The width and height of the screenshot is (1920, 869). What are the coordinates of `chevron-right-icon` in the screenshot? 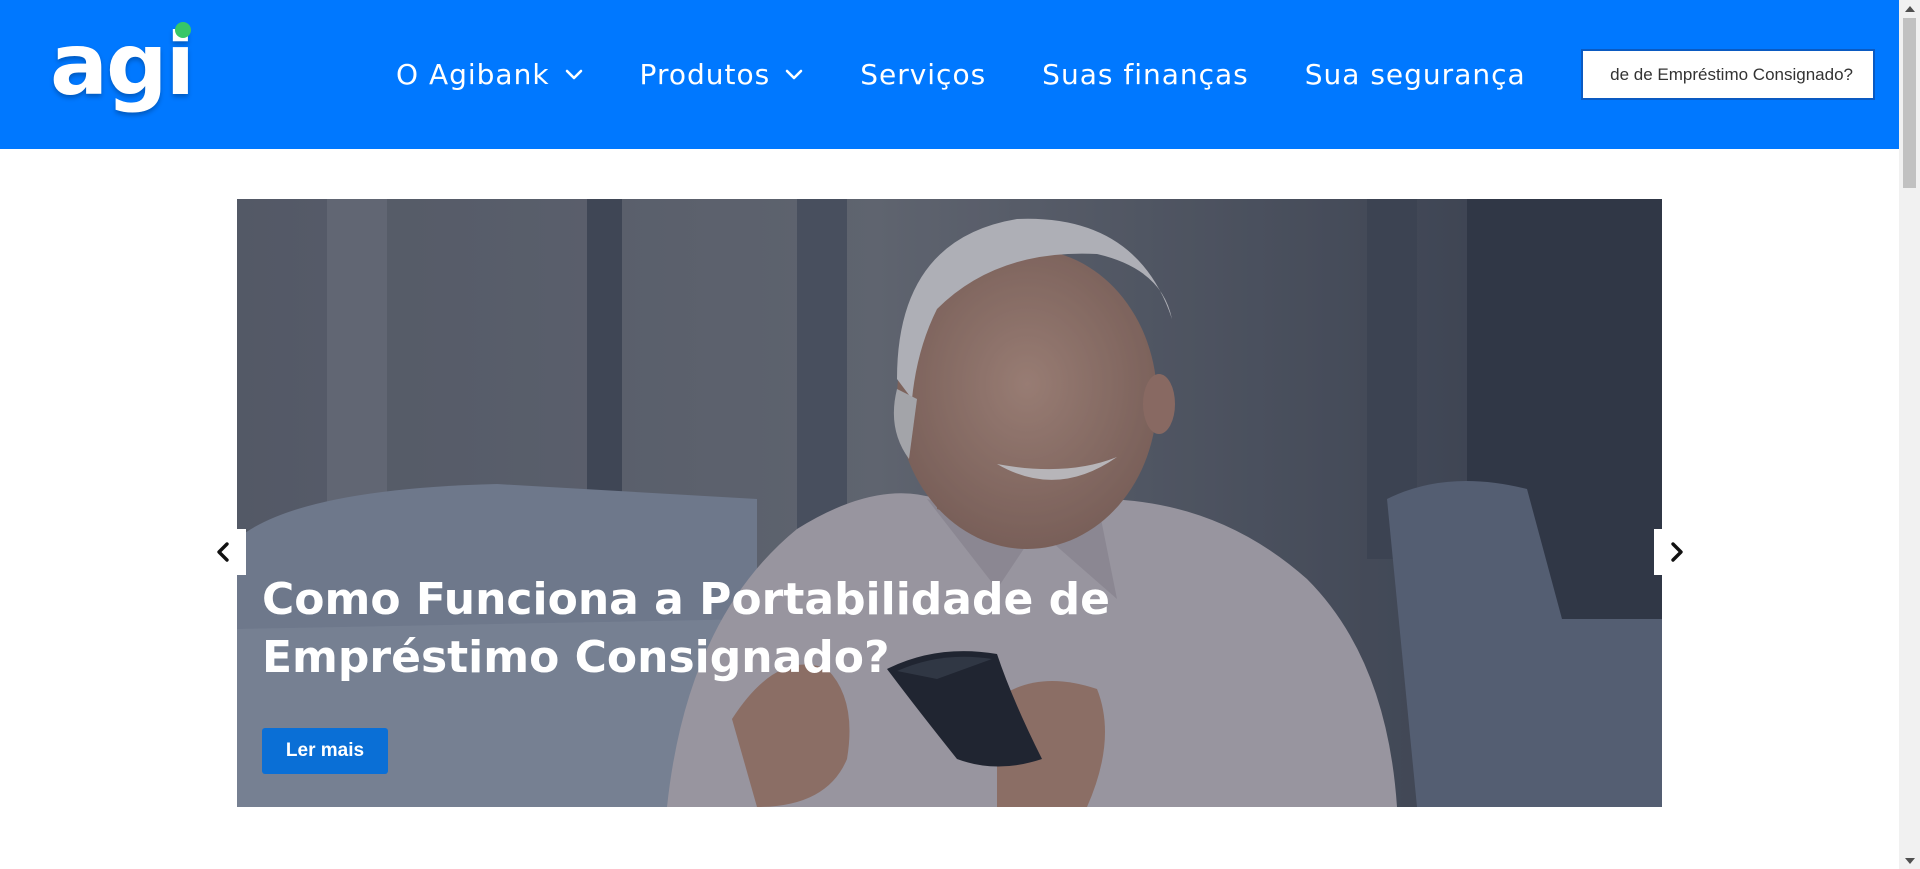 It's located at (1677, 552).